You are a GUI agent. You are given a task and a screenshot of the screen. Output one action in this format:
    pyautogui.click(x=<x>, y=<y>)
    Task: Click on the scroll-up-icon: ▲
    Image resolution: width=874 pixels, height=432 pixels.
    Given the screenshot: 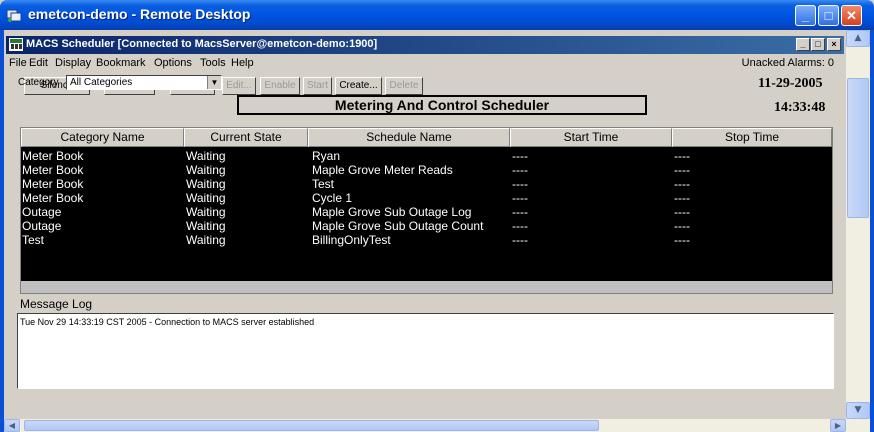 What is the action you would take?
    pyautogui.click(x=858, y=38)
    